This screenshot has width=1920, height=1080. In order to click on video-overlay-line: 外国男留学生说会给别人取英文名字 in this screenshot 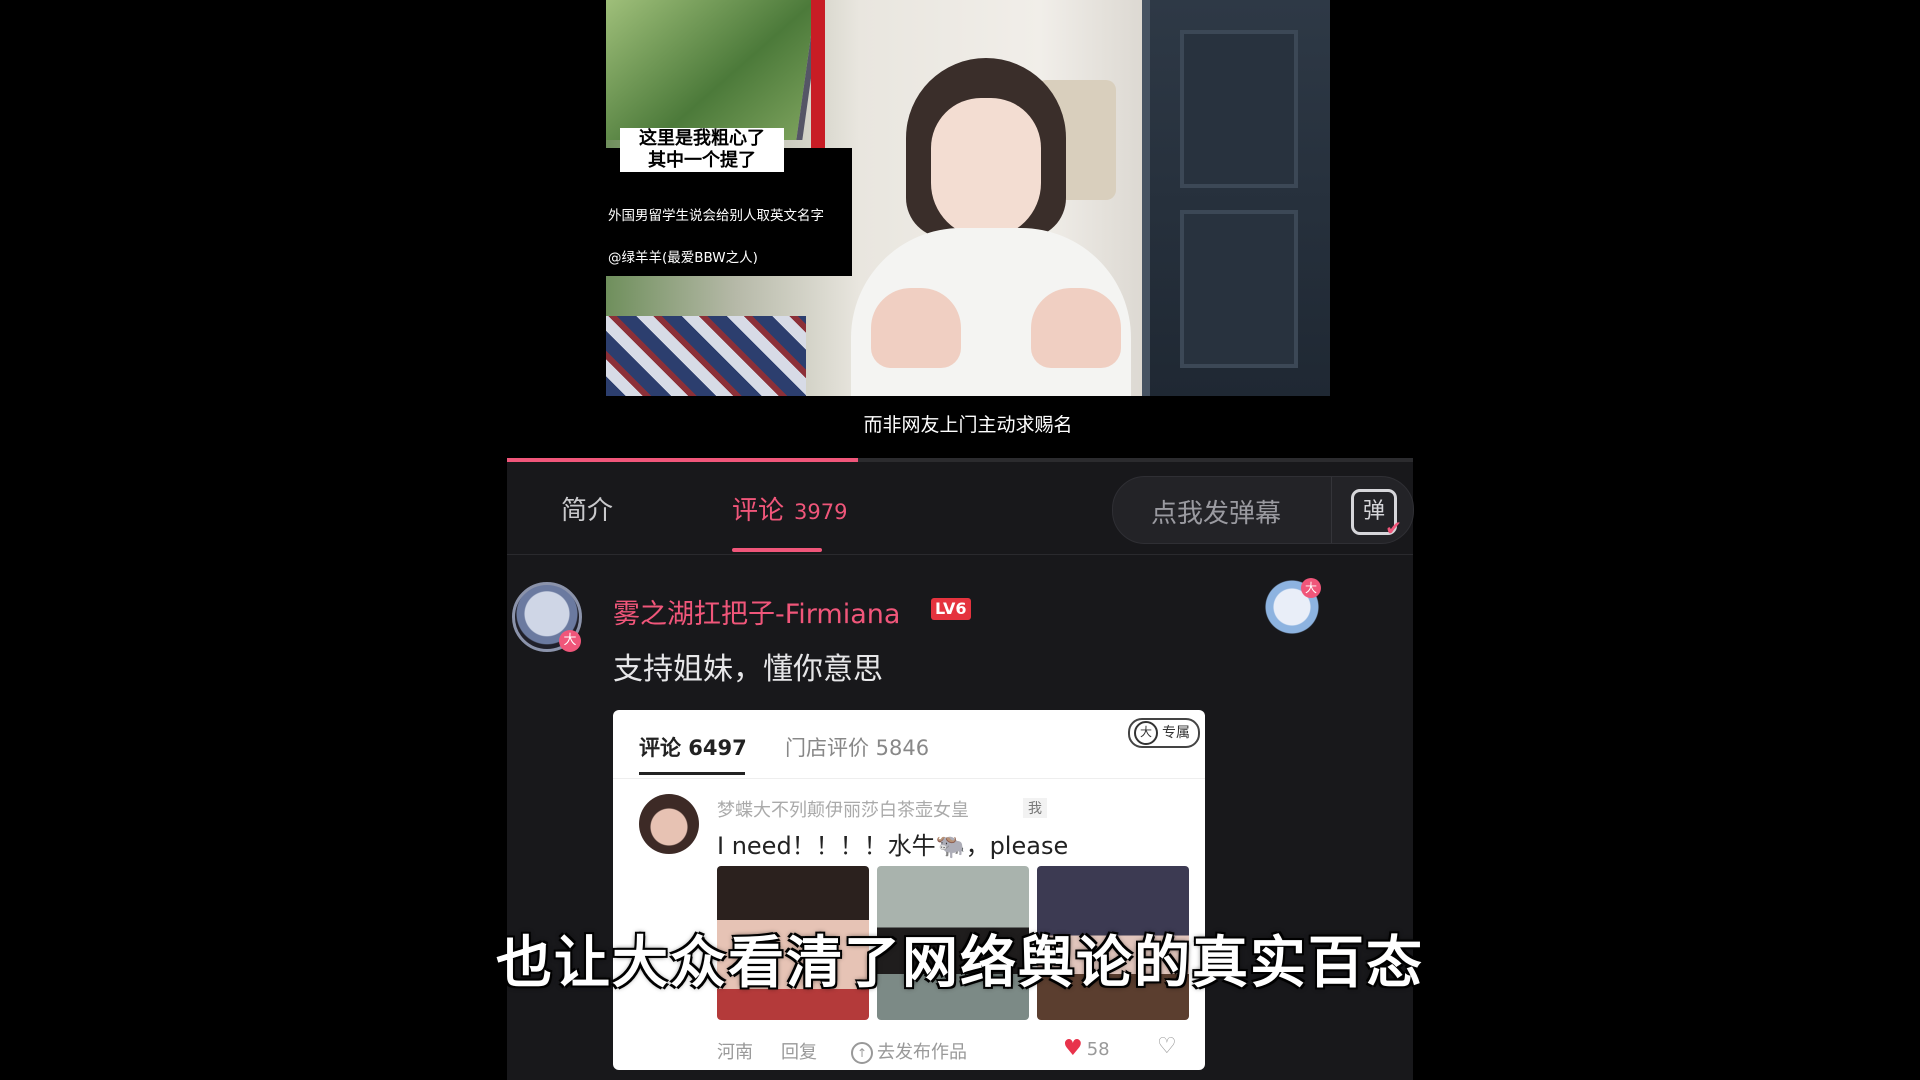, I will do `click(716, 216)`.